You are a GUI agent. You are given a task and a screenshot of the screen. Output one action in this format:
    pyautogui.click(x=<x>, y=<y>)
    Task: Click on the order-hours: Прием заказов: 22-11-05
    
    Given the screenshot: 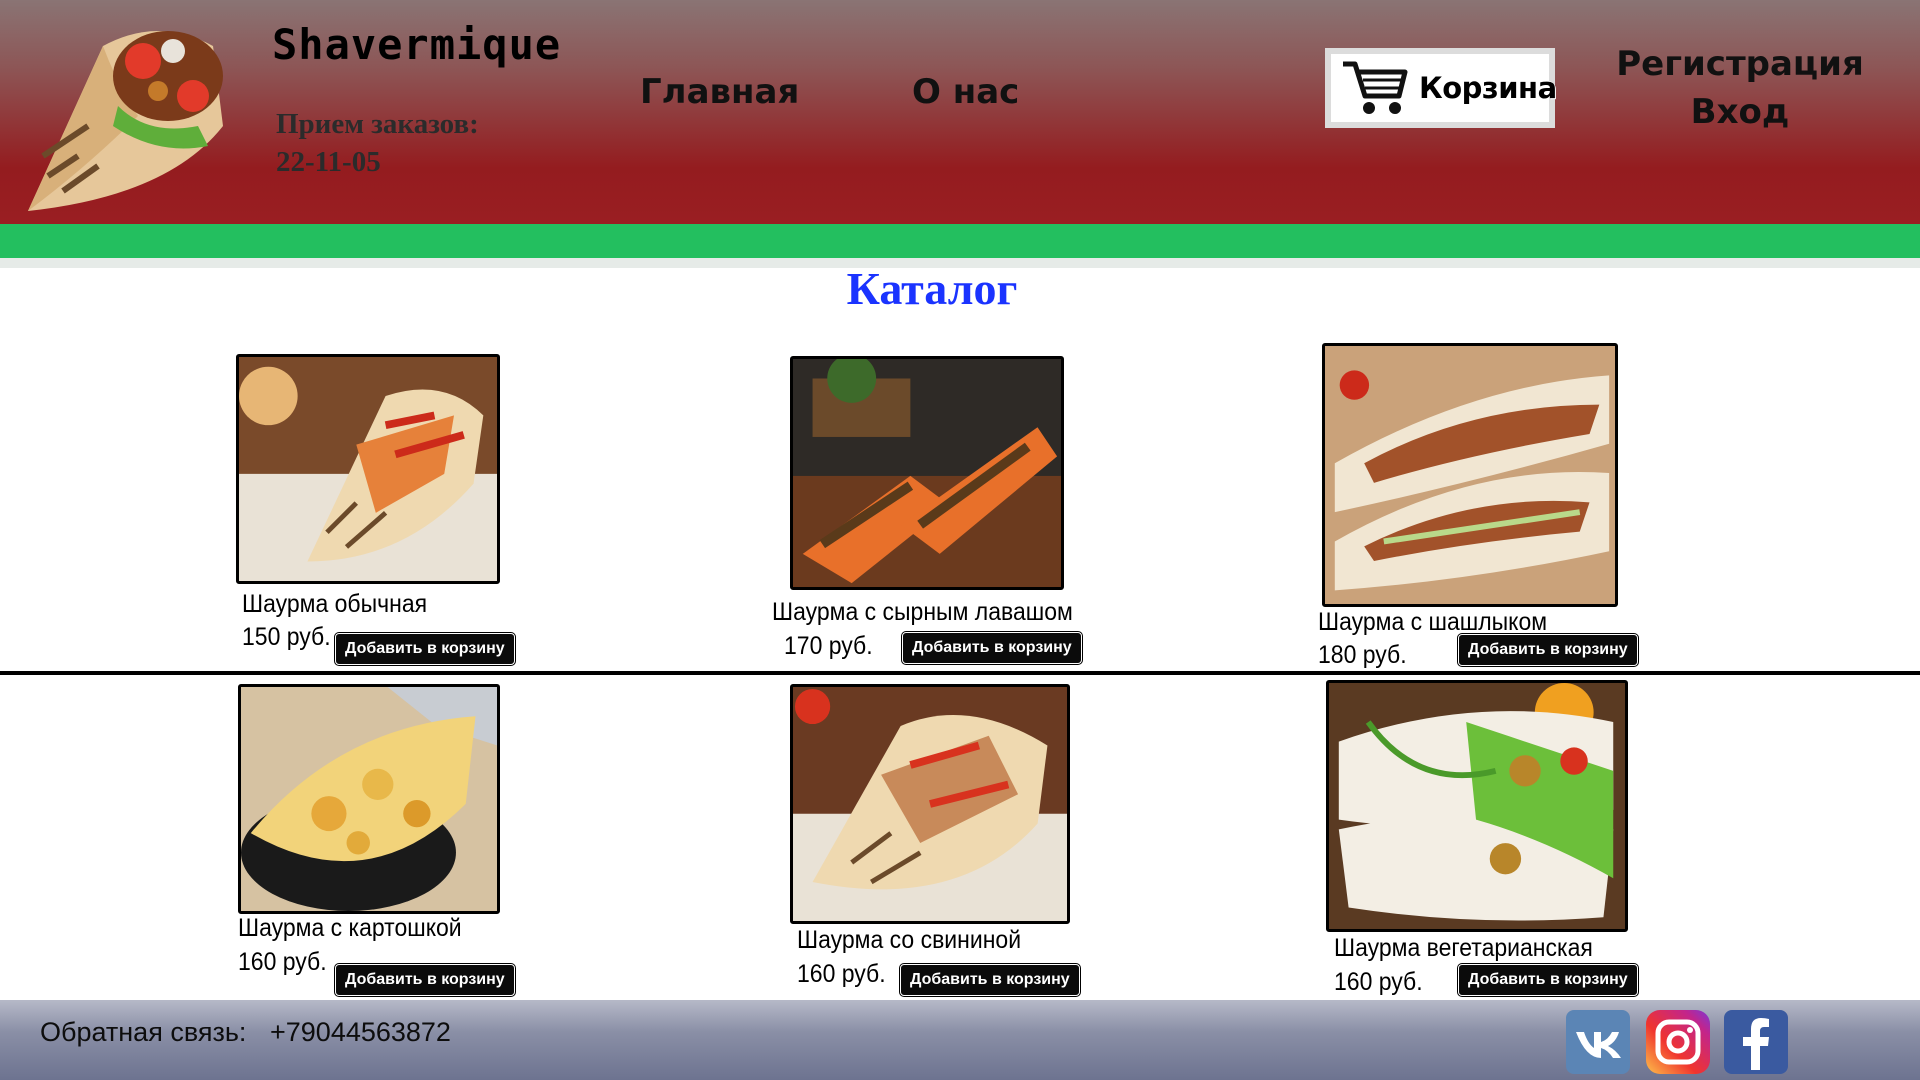 What is the action you would take?
    pyautogui.click(x=377, y=143)
    